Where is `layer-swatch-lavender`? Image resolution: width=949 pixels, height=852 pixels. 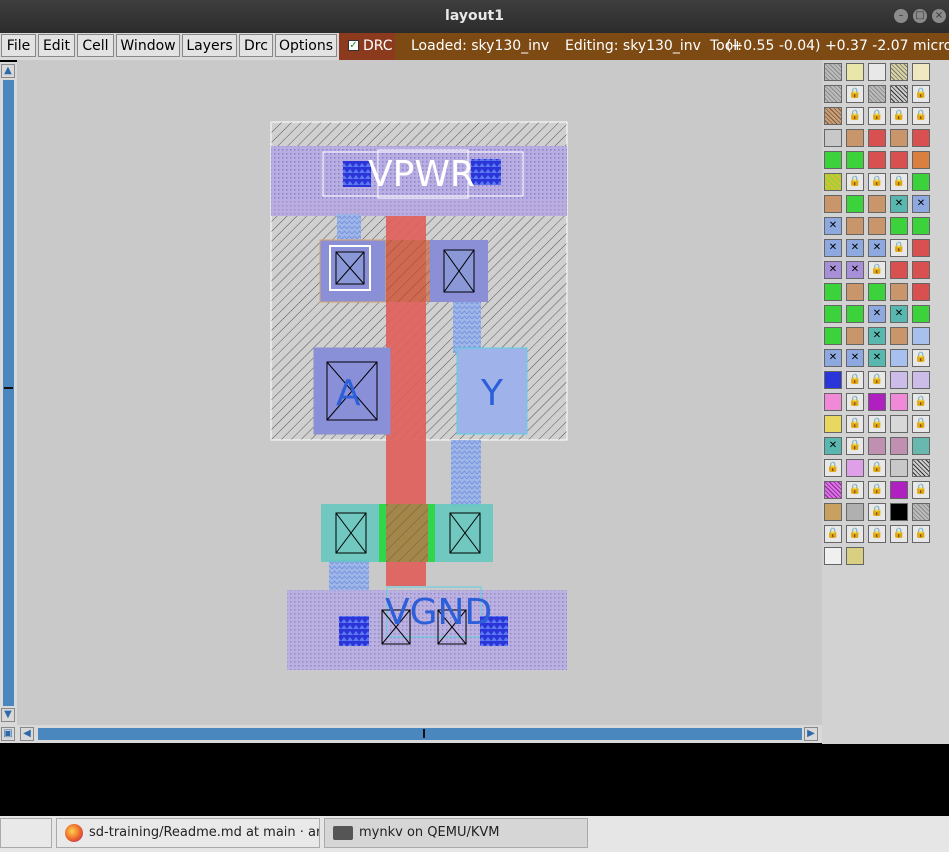 layer-swatch-lavender is located at coordinates (921, 380).